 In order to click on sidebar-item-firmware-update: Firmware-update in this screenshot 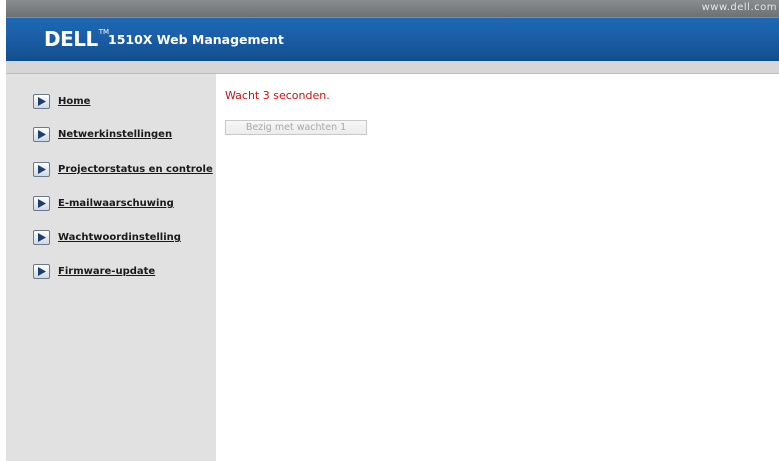, I will do `click(94, 271)`.